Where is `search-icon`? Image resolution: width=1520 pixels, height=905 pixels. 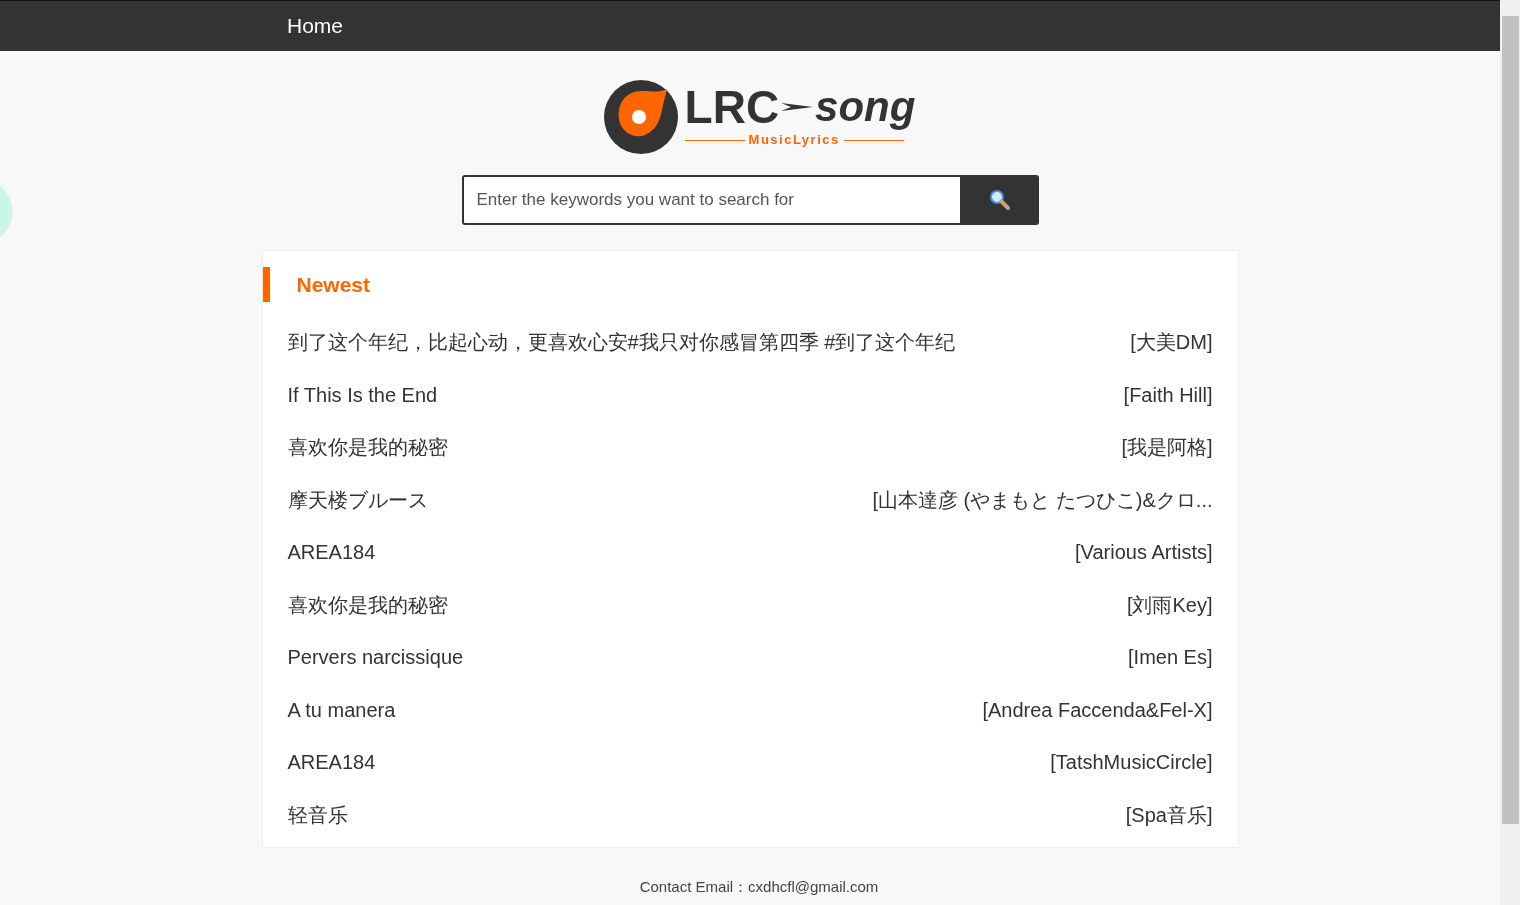 search-icon is located at coordinates (1000, 200).